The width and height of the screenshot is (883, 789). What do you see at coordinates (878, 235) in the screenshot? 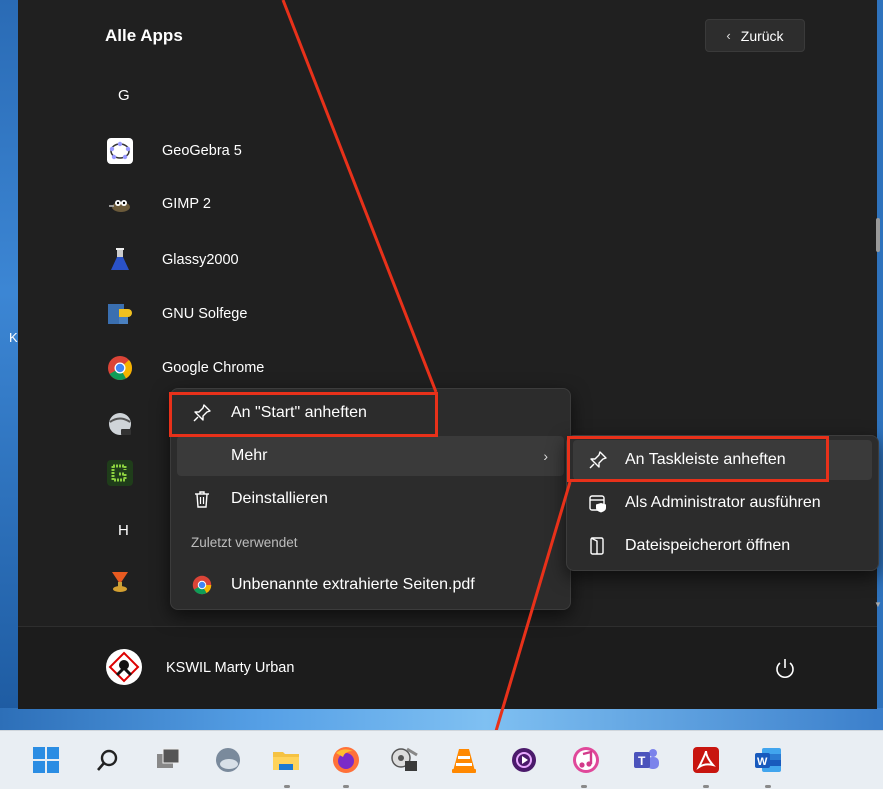
I see `scrollbar-thumb` at bounding box center [878, 235].